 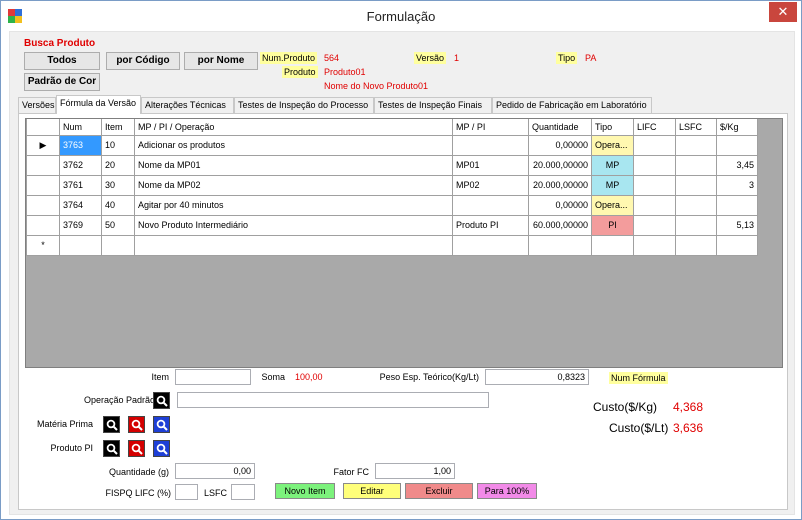 What do you see at coordinates (187, 105) in the screenshot?
I see `tab-alteracoes-tecnicas: Alterações Técnicas` at bounding box center [187, 105].